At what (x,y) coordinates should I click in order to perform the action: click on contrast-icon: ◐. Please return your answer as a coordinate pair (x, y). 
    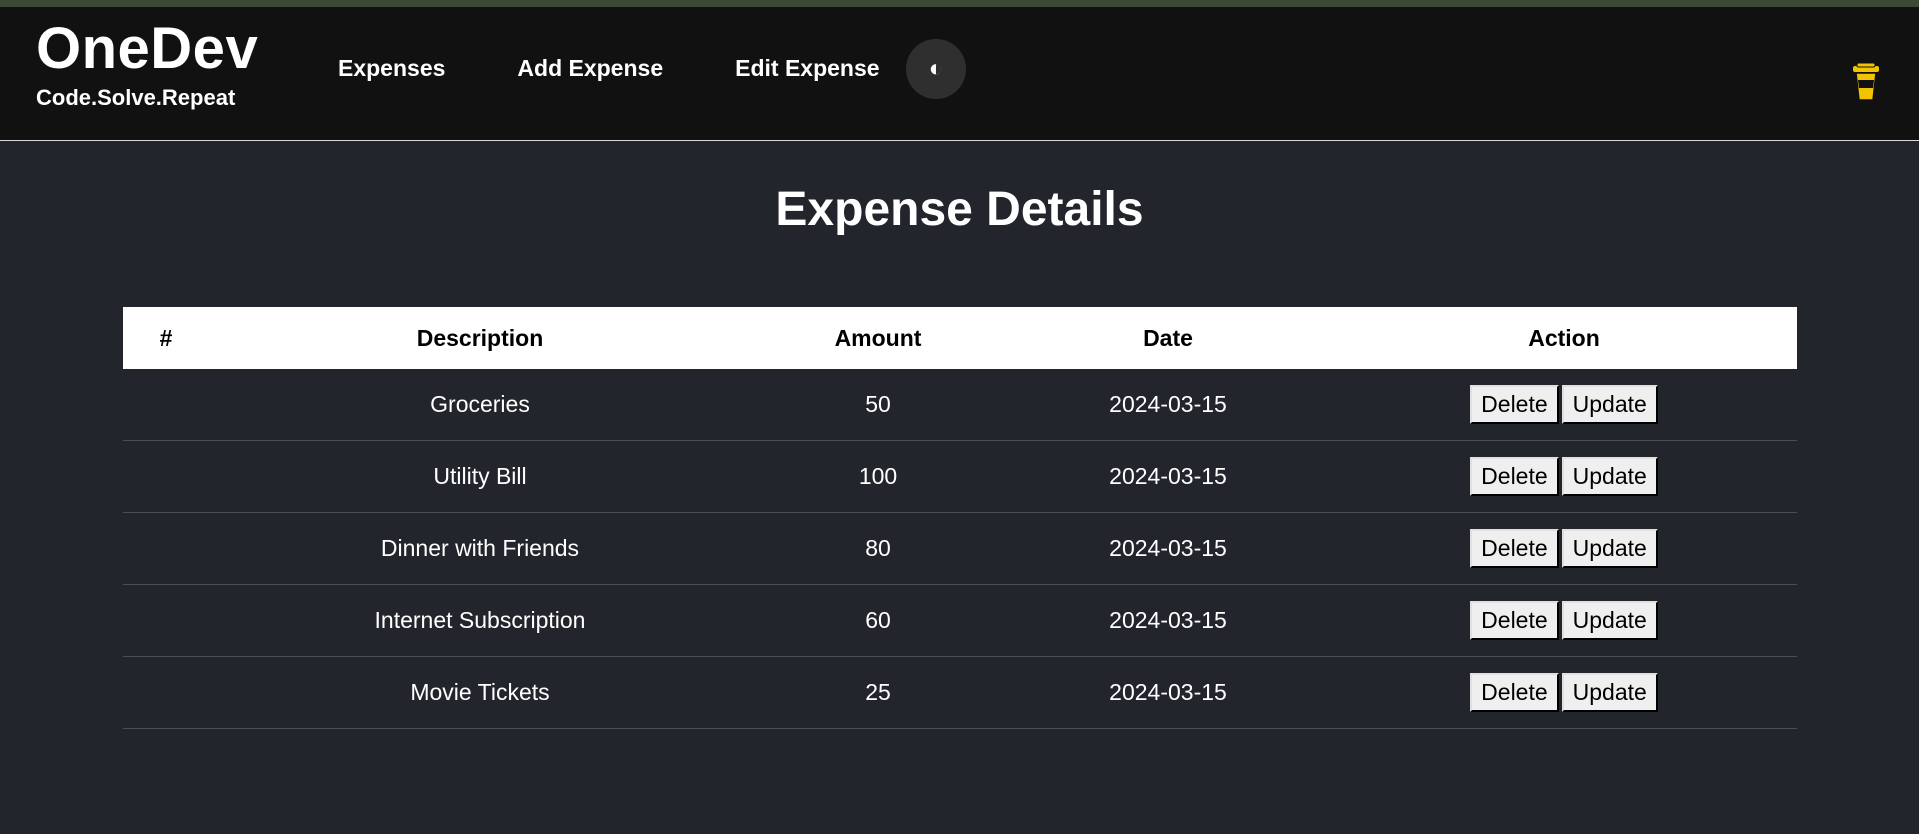
    Looking at the image, I should click on (936, 68).